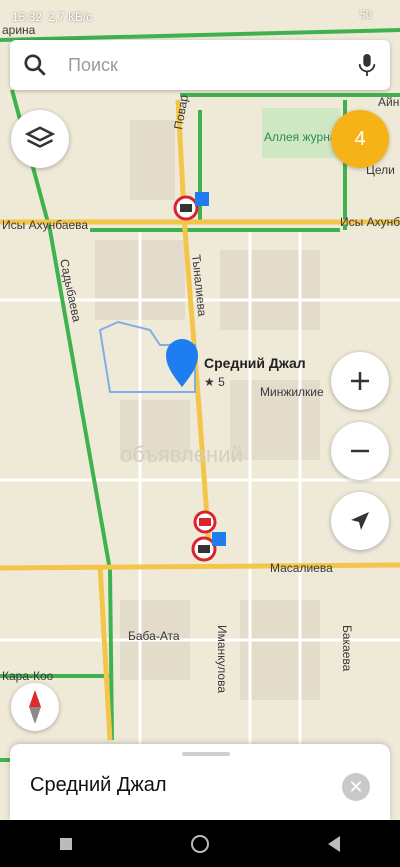  I want to click on layers-icon, so click(40, 137).